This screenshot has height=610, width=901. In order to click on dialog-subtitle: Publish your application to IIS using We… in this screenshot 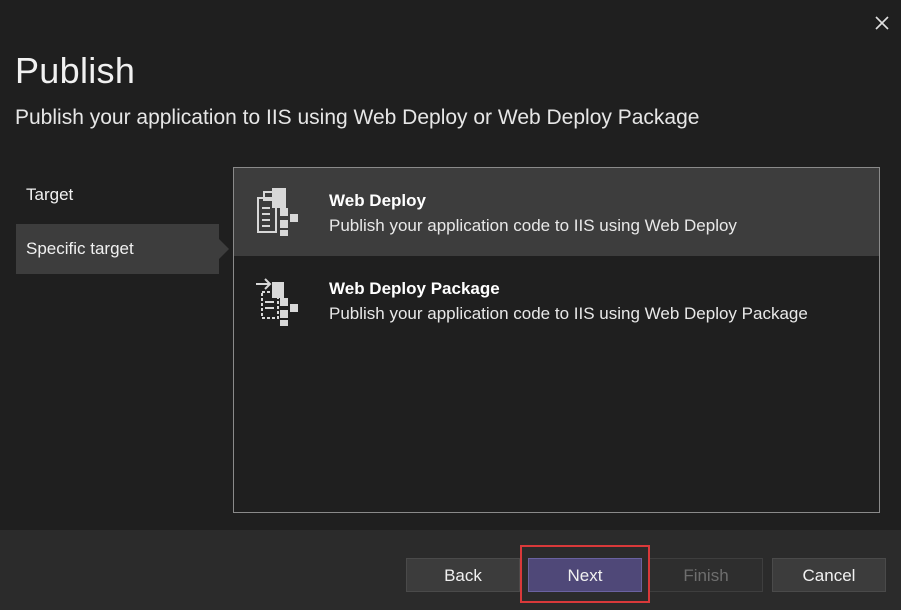, I will do `click(357, 117)`.